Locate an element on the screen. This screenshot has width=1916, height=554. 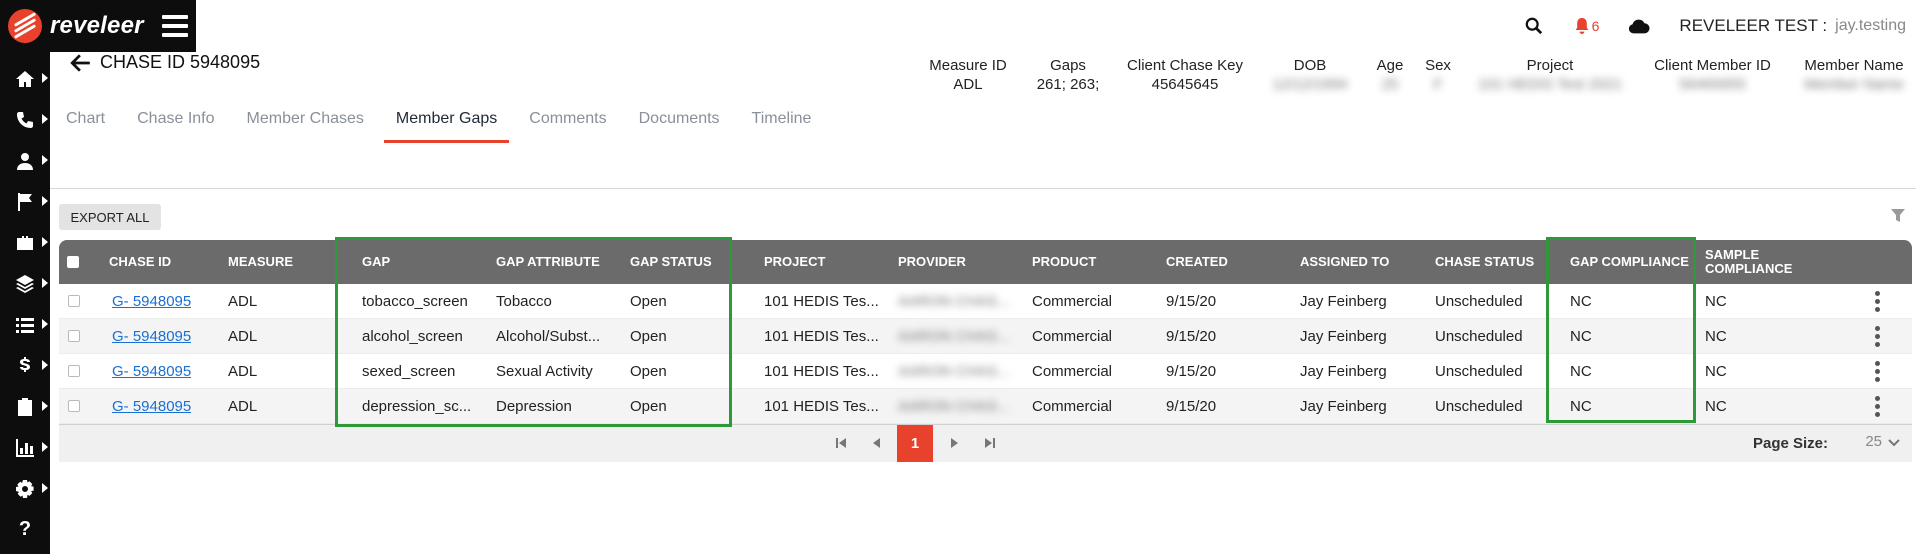
nav-flags is located at coordinates (25, 201).